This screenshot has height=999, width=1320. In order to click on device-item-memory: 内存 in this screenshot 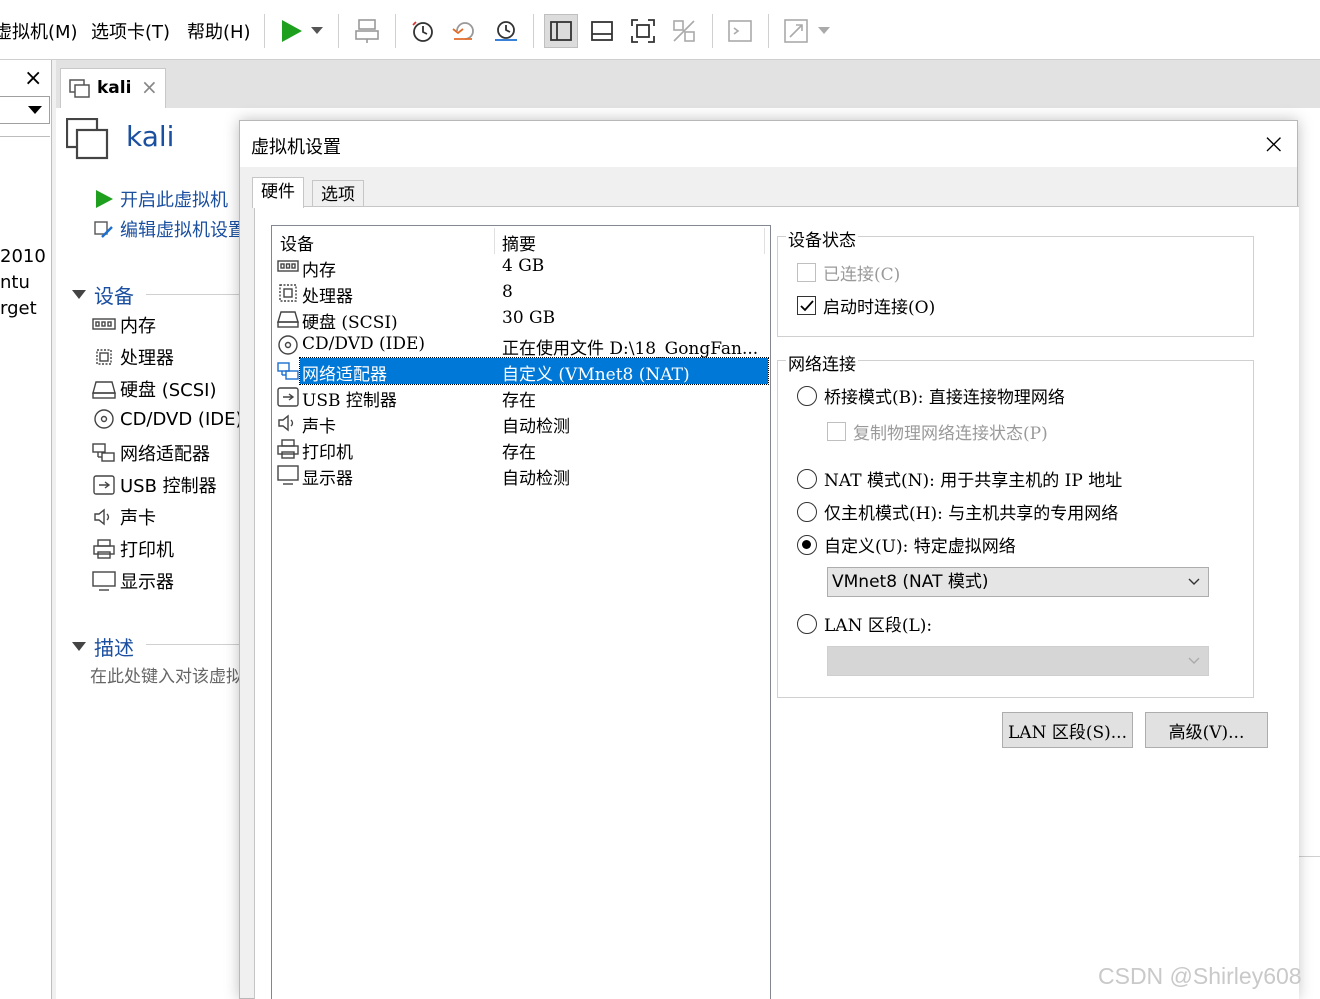, I will do `click(124, 325)`.